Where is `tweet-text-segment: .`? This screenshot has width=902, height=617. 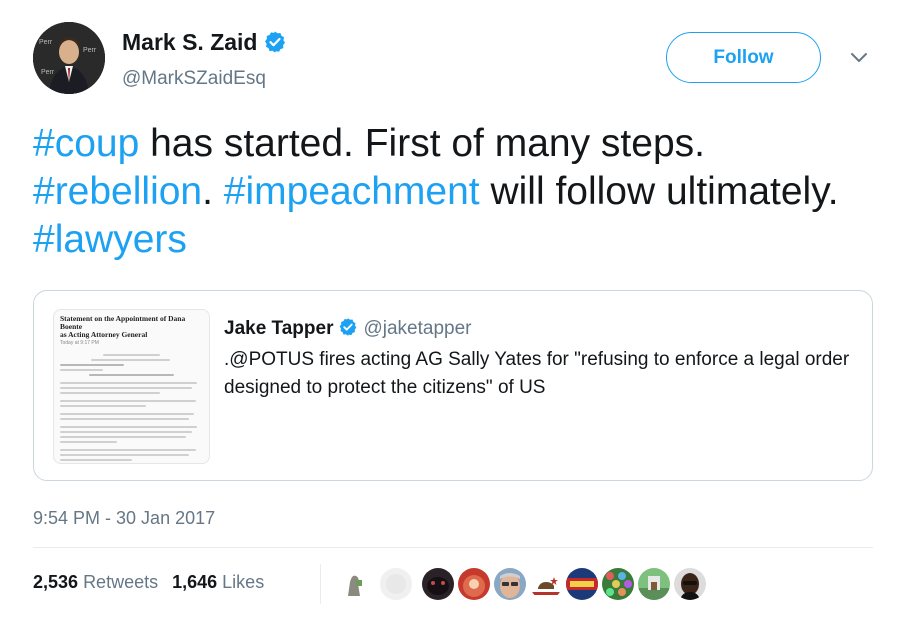
tweet-text-segment: . is located at coordinates (213, 191).